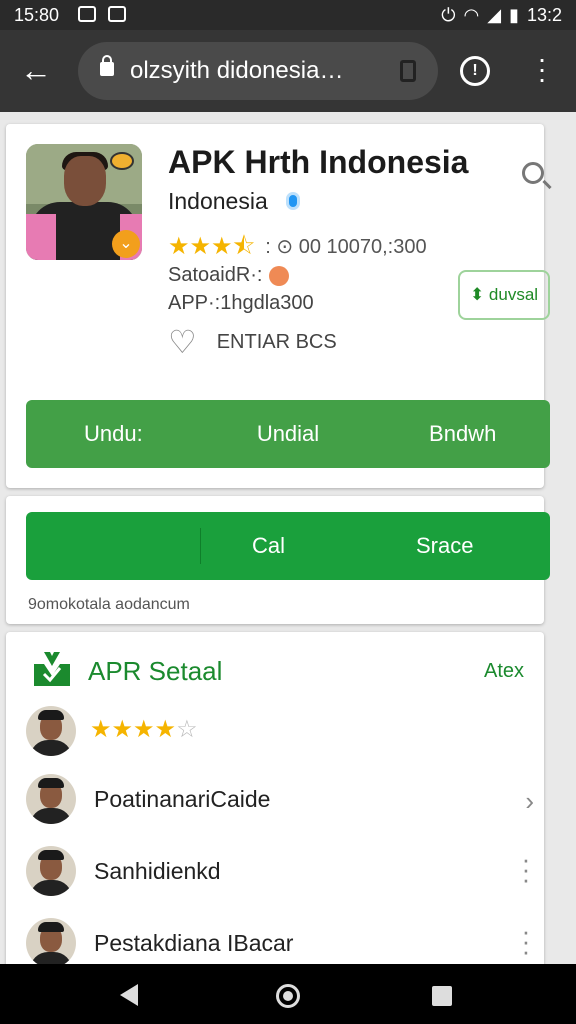 Image resolution: width=576 pixels, height=1024 pixels. Describe the element at coordinates (194, 943) in the screenshot. I see `row-label: Pestakdiana IBacar` at that location.